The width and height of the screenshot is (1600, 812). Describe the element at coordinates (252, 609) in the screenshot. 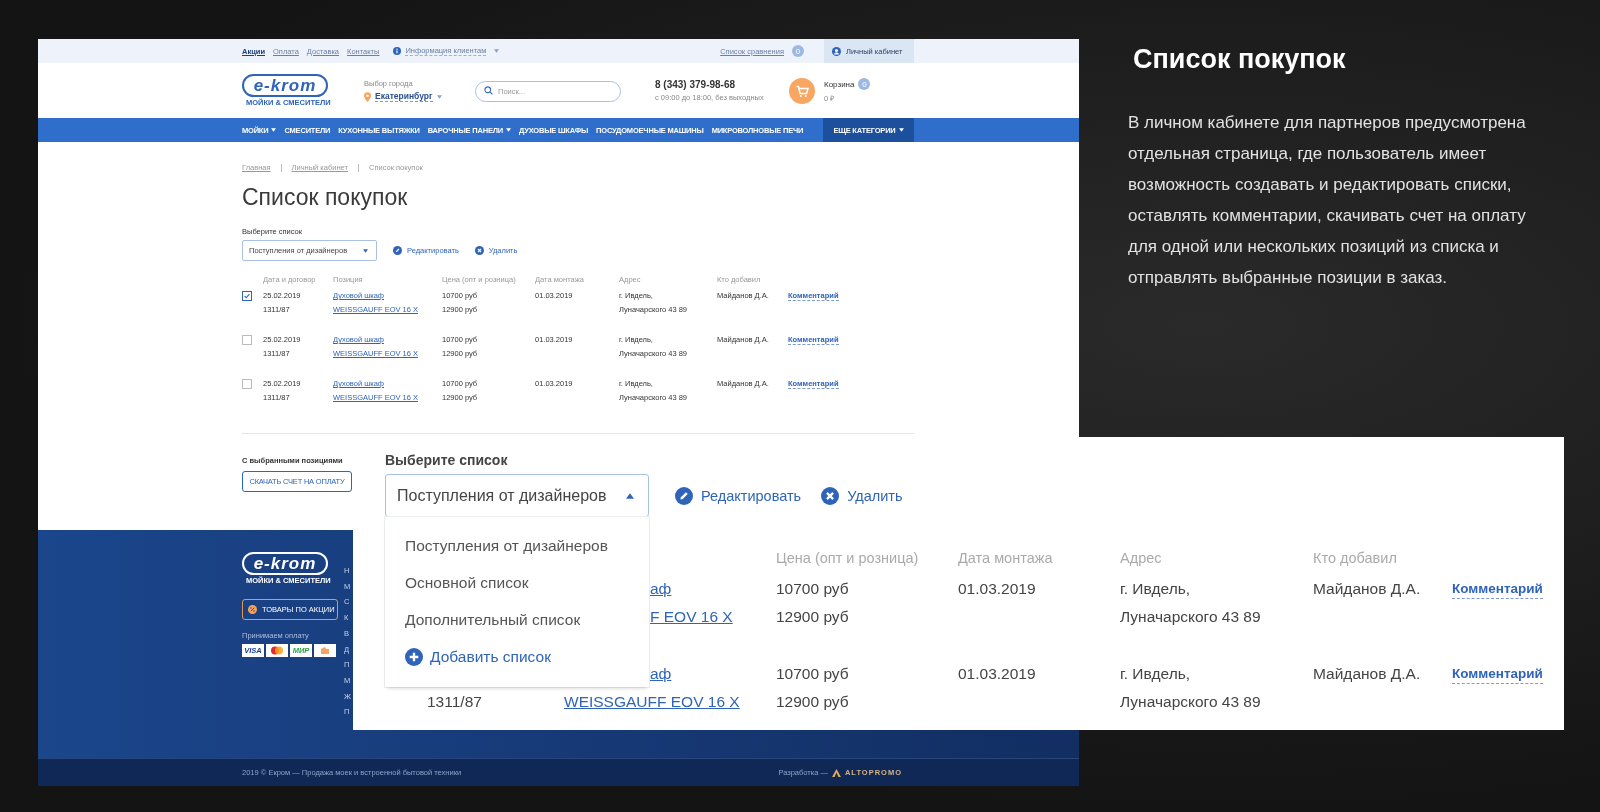

I see `percent-icon` at that location.